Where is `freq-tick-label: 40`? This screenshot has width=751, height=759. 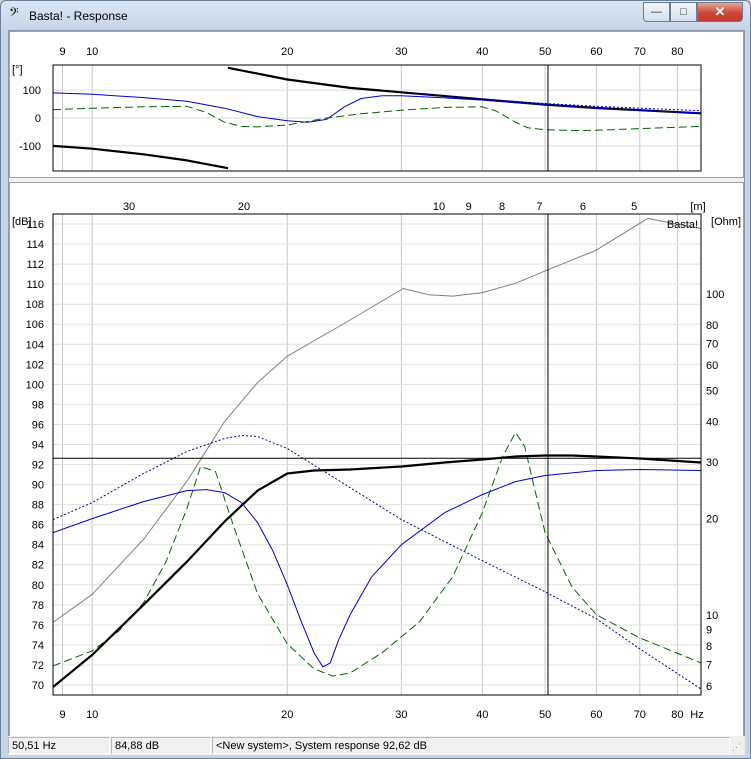 freq-tick-label: 40 is located at coordinates (482, 715).